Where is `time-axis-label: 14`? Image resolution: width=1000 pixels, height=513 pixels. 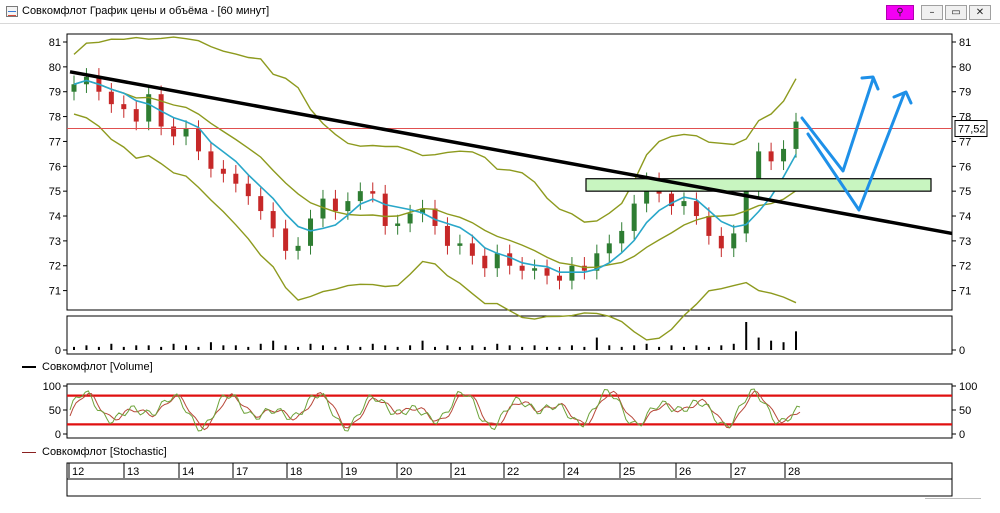 time-axis-label: 14 is located at coordinates (188, 472).